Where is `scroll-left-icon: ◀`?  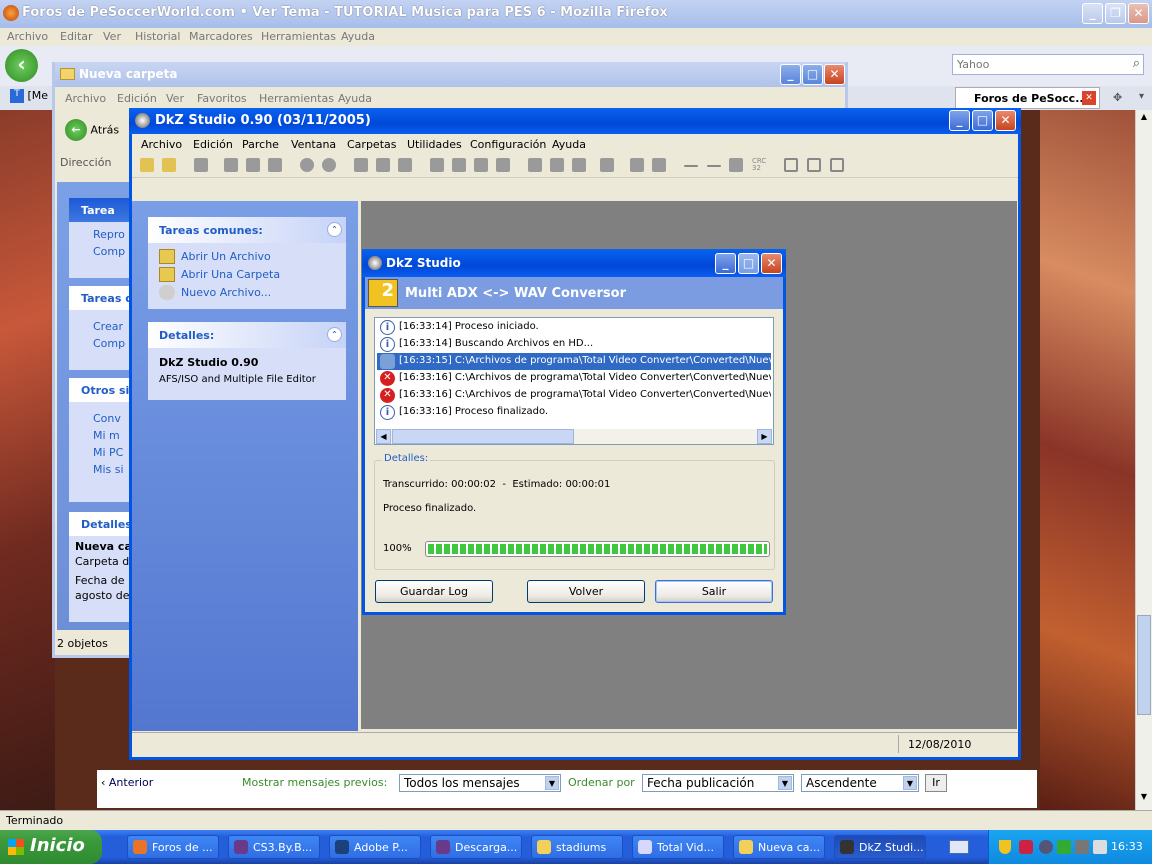
scroll-left-icon: ◀ is located at coordinates (383, 436).